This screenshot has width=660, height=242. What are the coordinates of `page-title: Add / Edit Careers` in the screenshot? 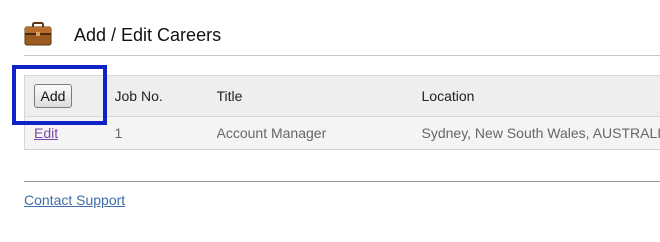 It's located at (148, 35).